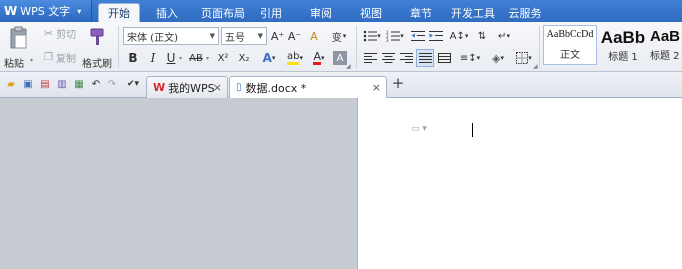  What do you see at coordinates (239, 87) in the screenshot?
I see `document-icon: ▯` at bounding box center [239, 87].